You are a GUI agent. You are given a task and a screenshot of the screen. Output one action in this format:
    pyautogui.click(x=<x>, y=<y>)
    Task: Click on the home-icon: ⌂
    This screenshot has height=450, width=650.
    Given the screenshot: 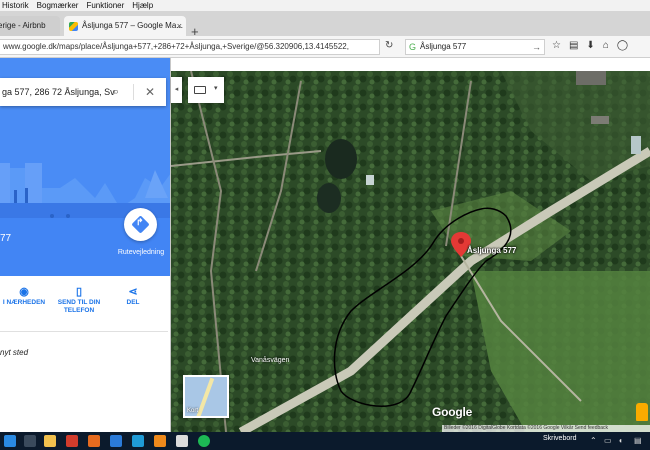 What is the action you would take?
    pyautogui.click(x=606, y=45)
    